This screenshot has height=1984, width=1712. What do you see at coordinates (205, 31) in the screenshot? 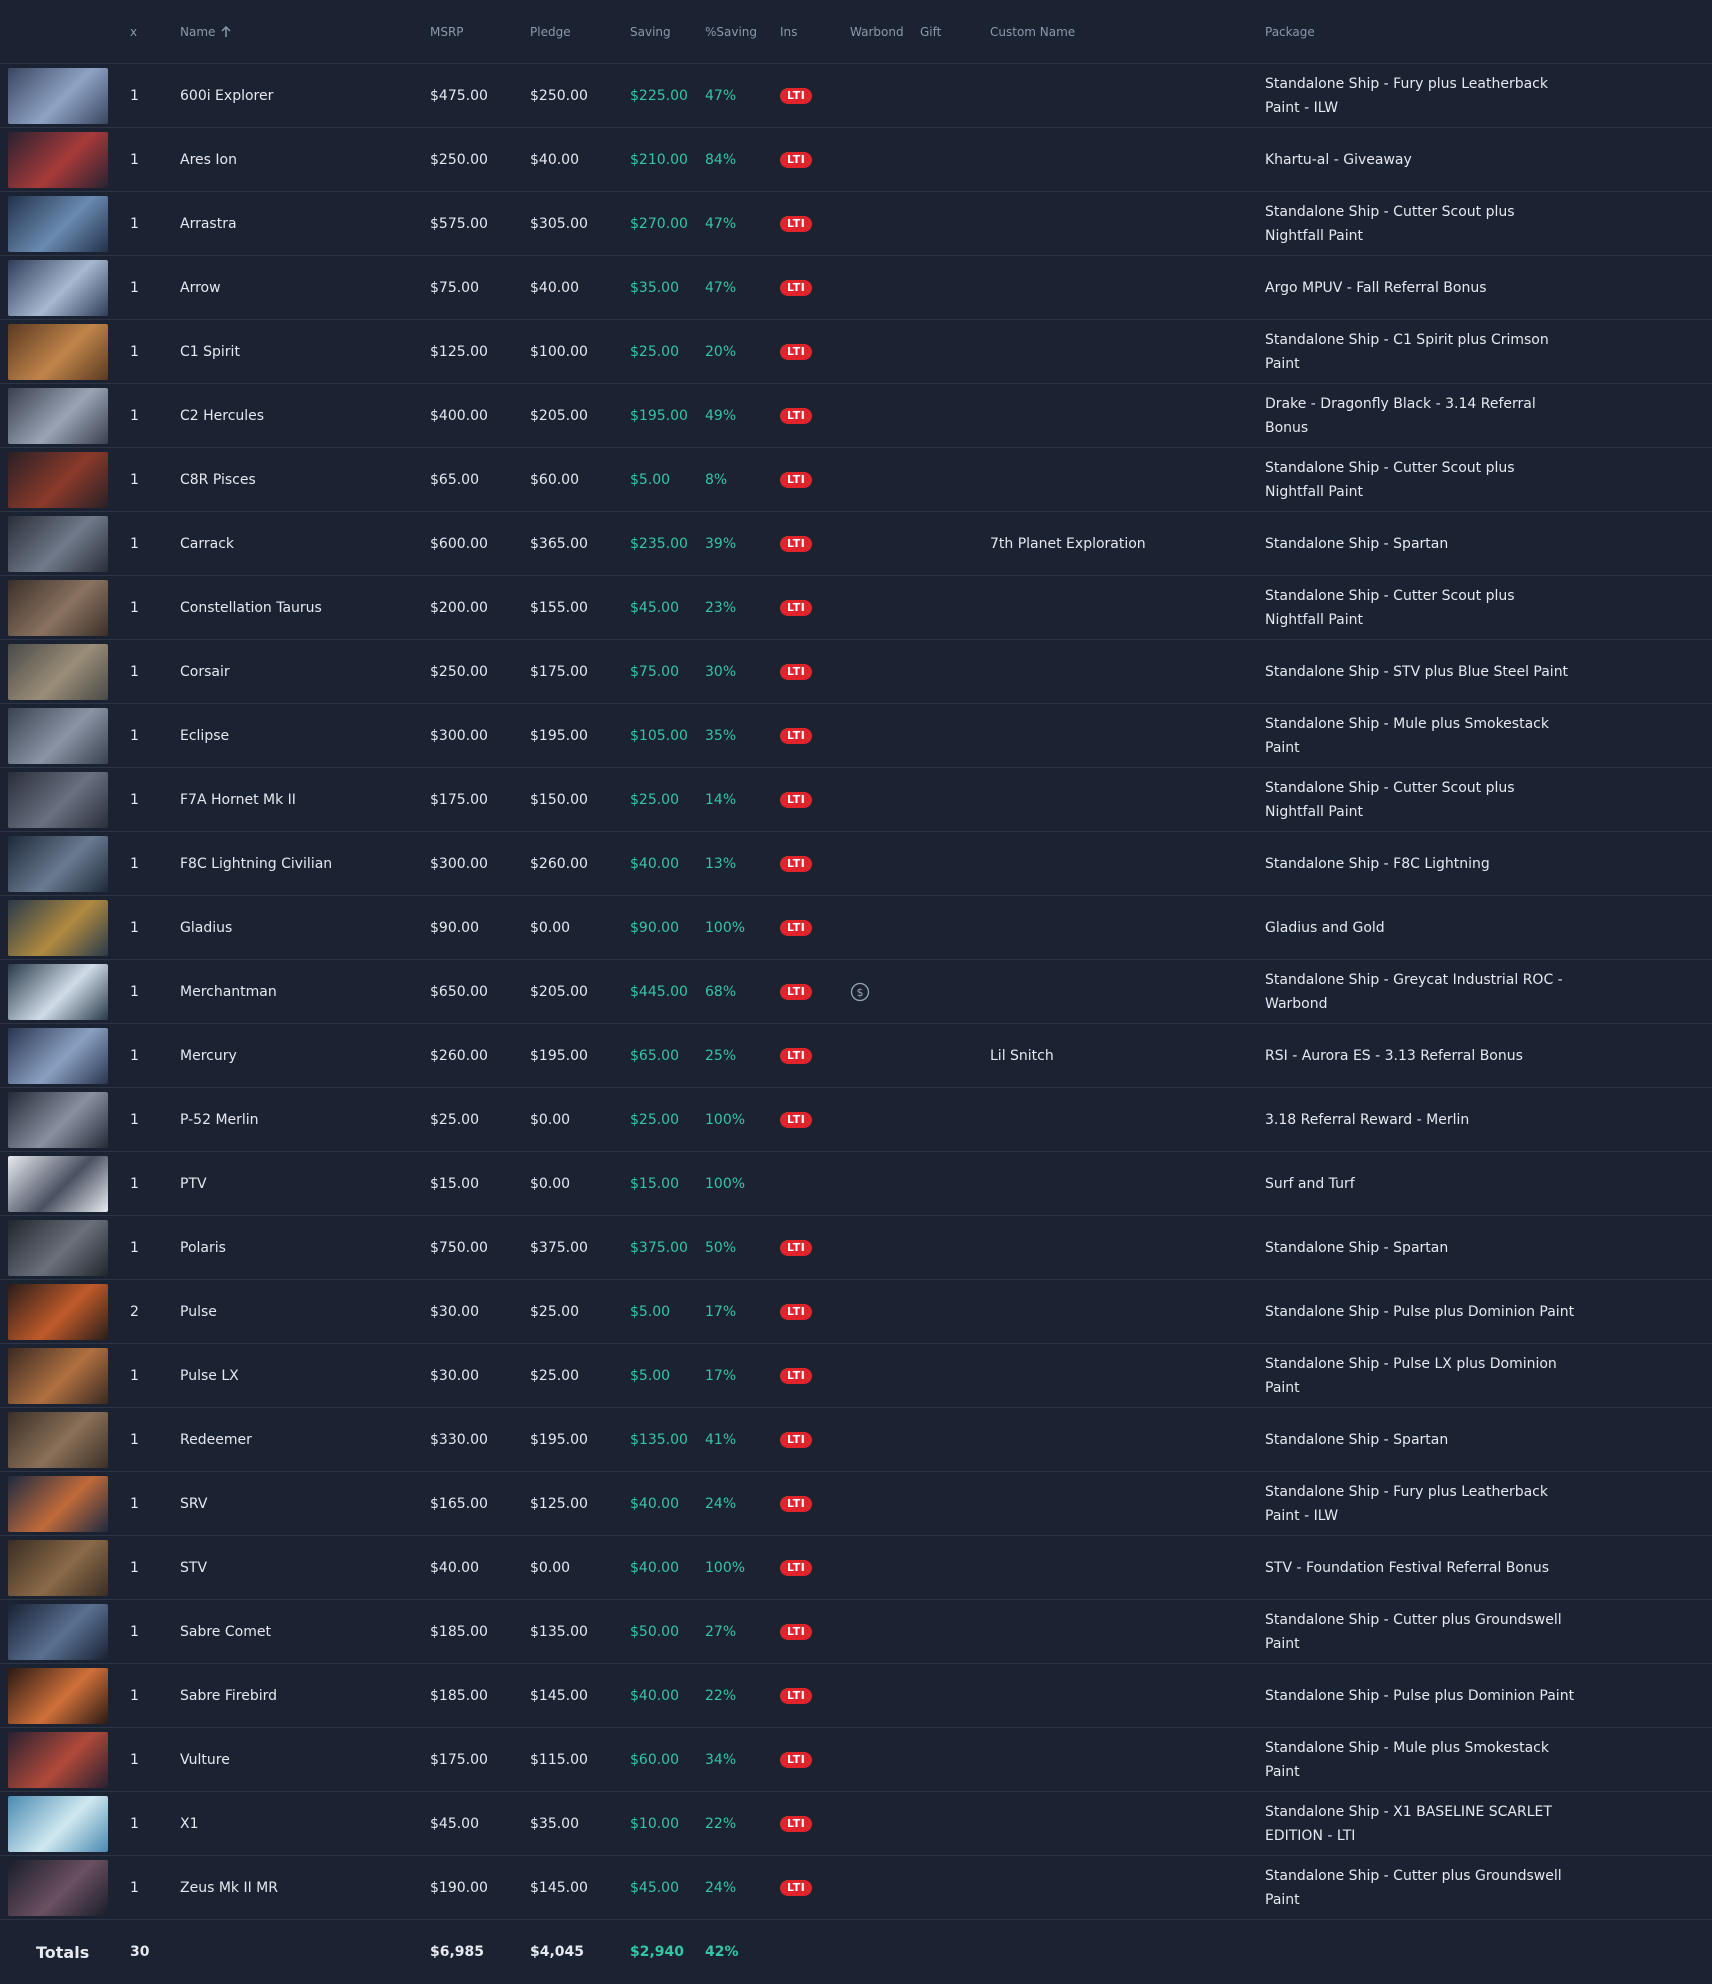
I see `column-header-name: Name` at bounding box center [205, 31].